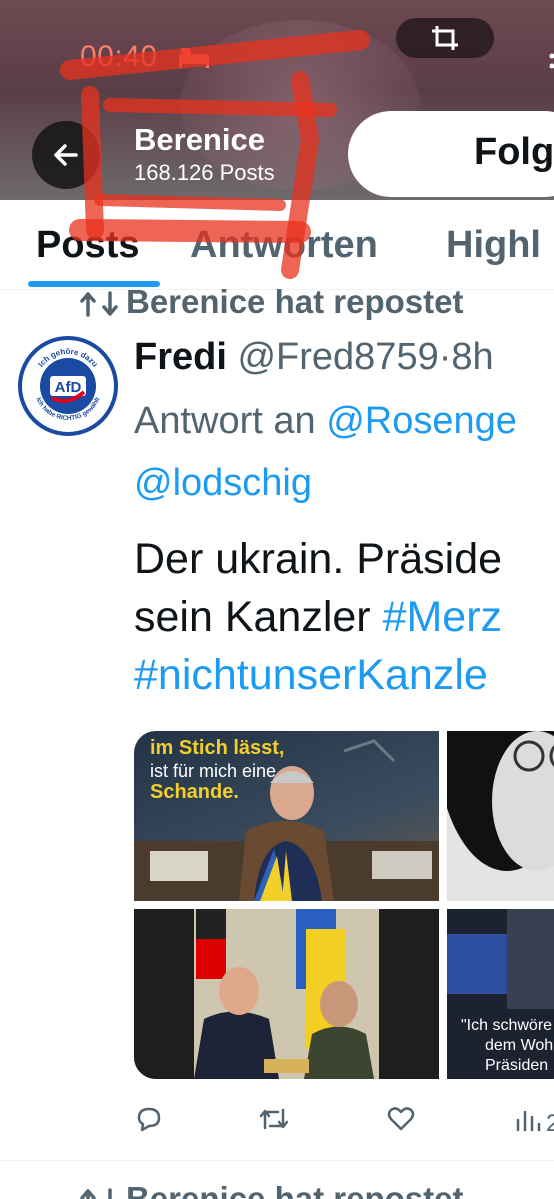 This screenshot has width=554, height=1199. What do you see at coordinates (119, 56) in the screenshot?
I see `status-time: 00:40` at bounding box center [119, 56].